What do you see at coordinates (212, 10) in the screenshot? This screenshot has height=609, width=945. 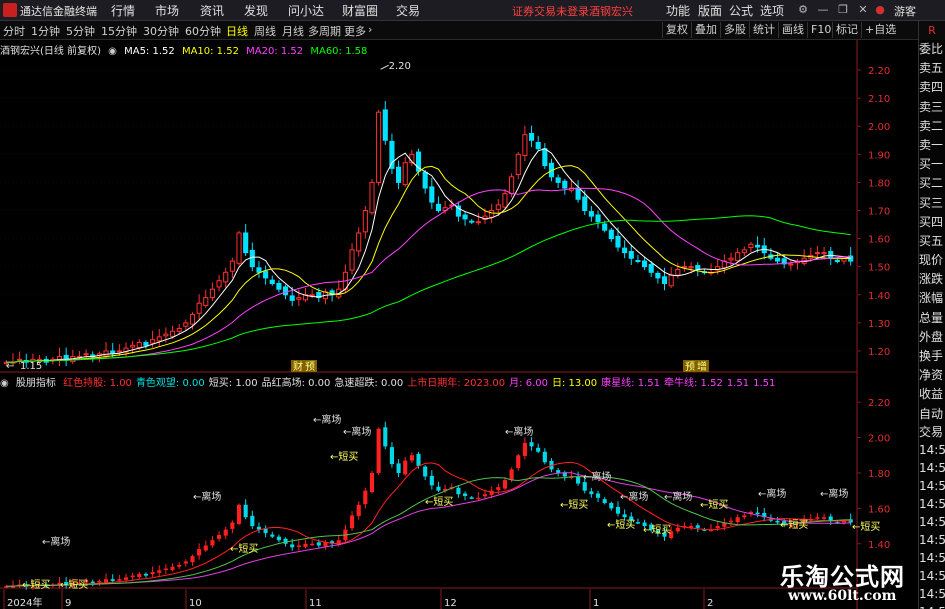 I see `menu-zixun: 资讯` at bounding box center [212, 10].